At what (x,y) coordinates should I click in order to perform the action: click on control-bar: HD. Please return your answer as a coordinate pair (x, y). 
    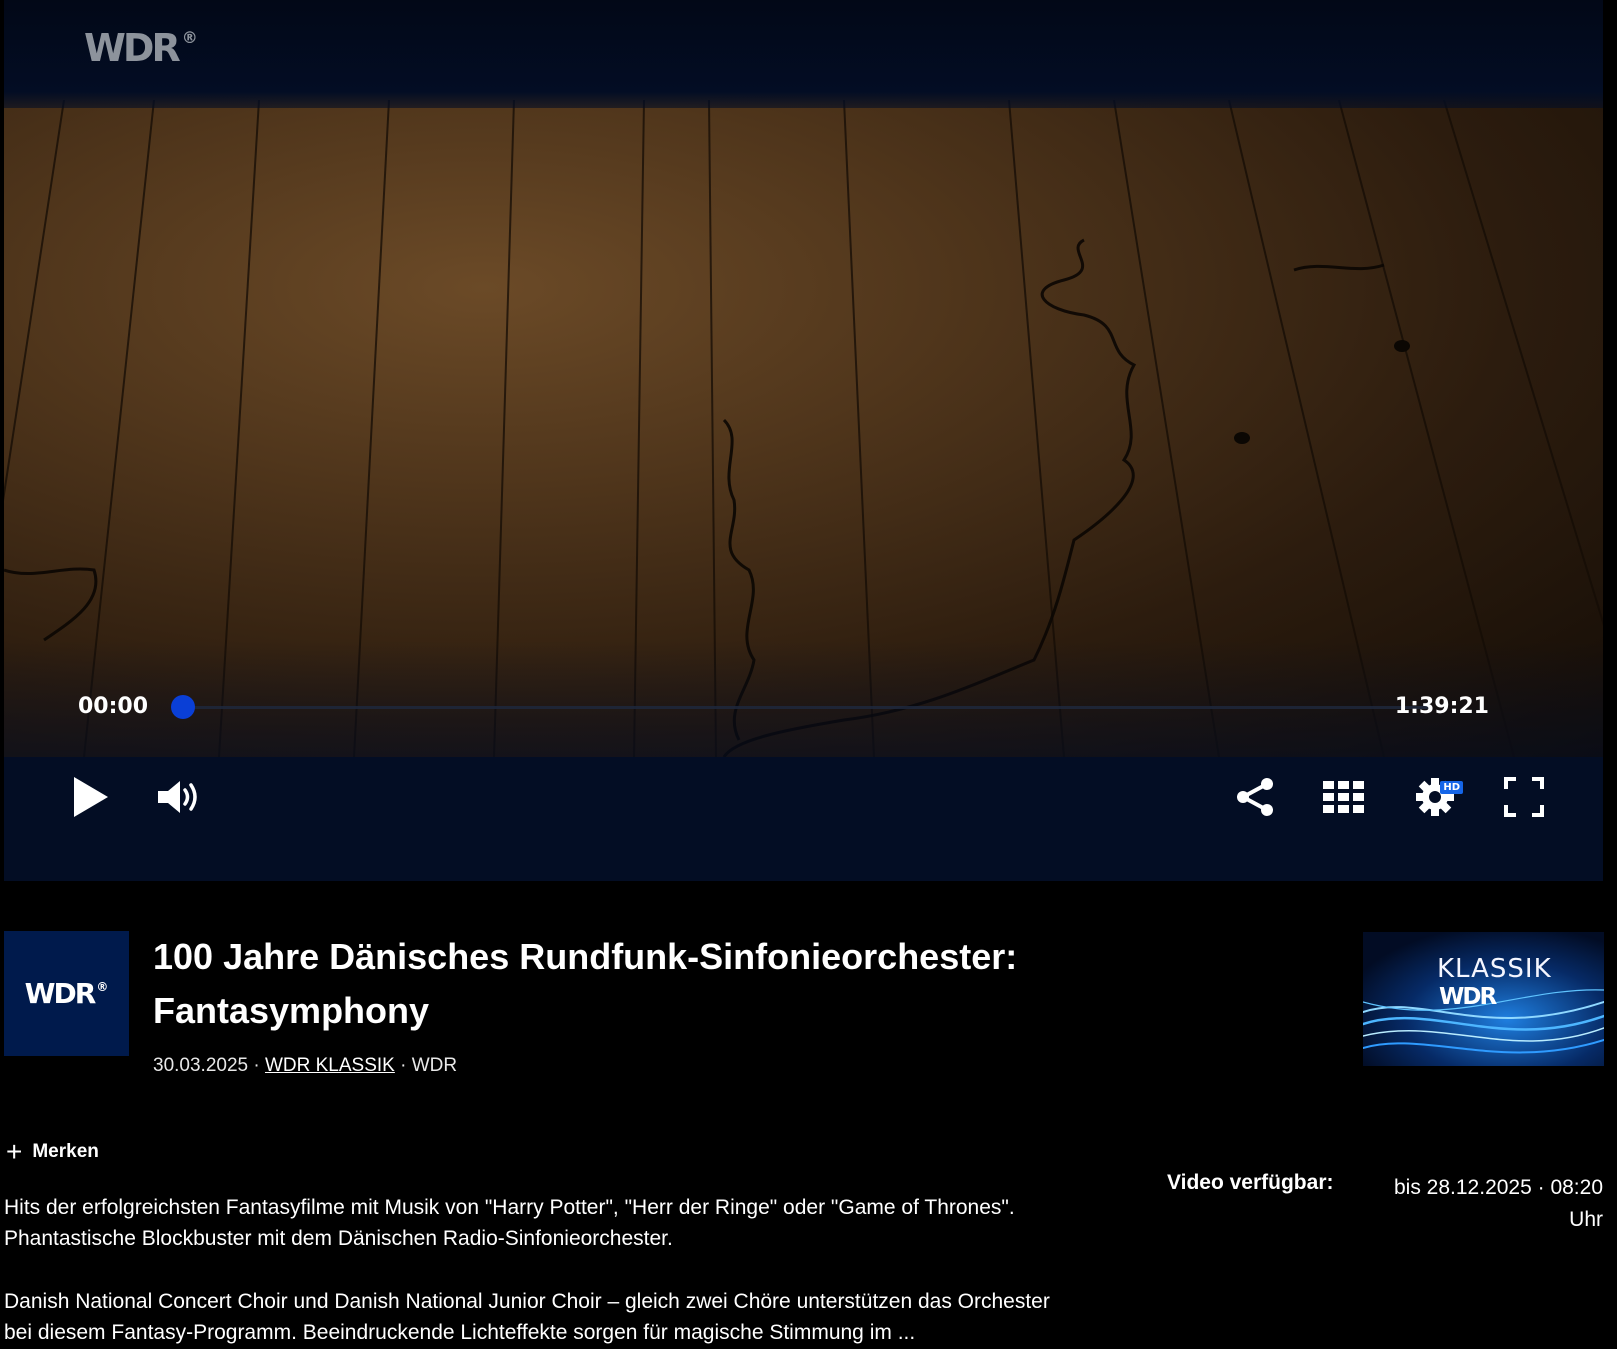
    Looking at the image, I should click on (803, 819).